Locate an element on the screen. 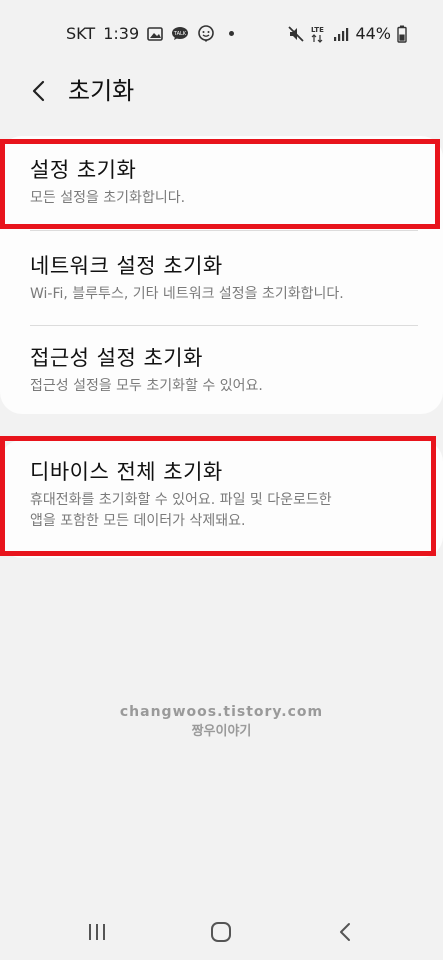  item-description: 모든 설정을 초기화합니다. is located at coordinates (108, 198).